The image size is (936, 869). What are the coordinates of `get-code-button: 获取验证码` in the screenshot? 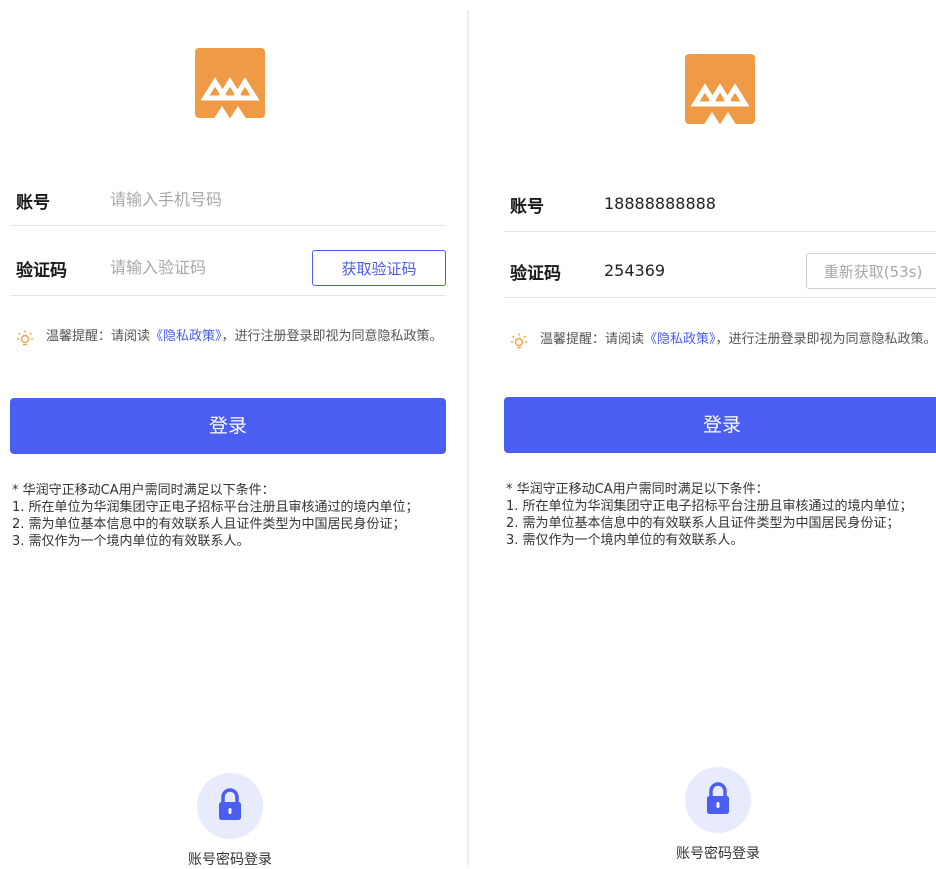 It's located at (379, 268).